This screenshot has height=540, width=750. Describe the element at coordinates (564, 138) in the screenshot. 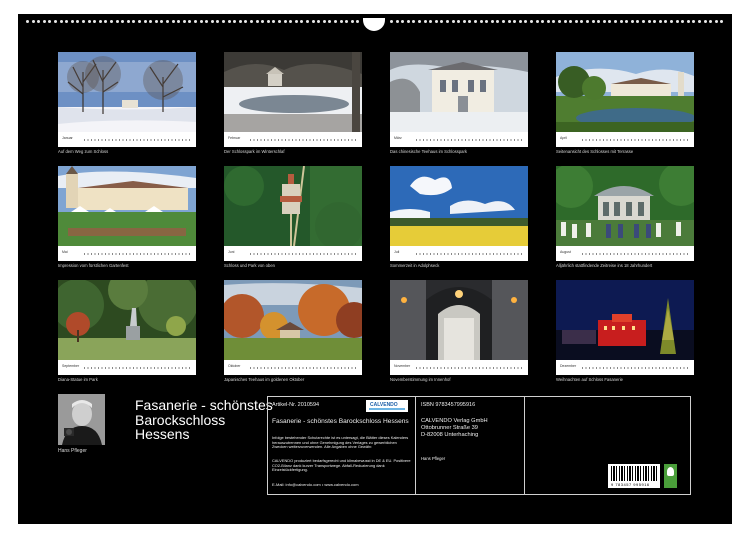

I see `month-label: April` at that location.